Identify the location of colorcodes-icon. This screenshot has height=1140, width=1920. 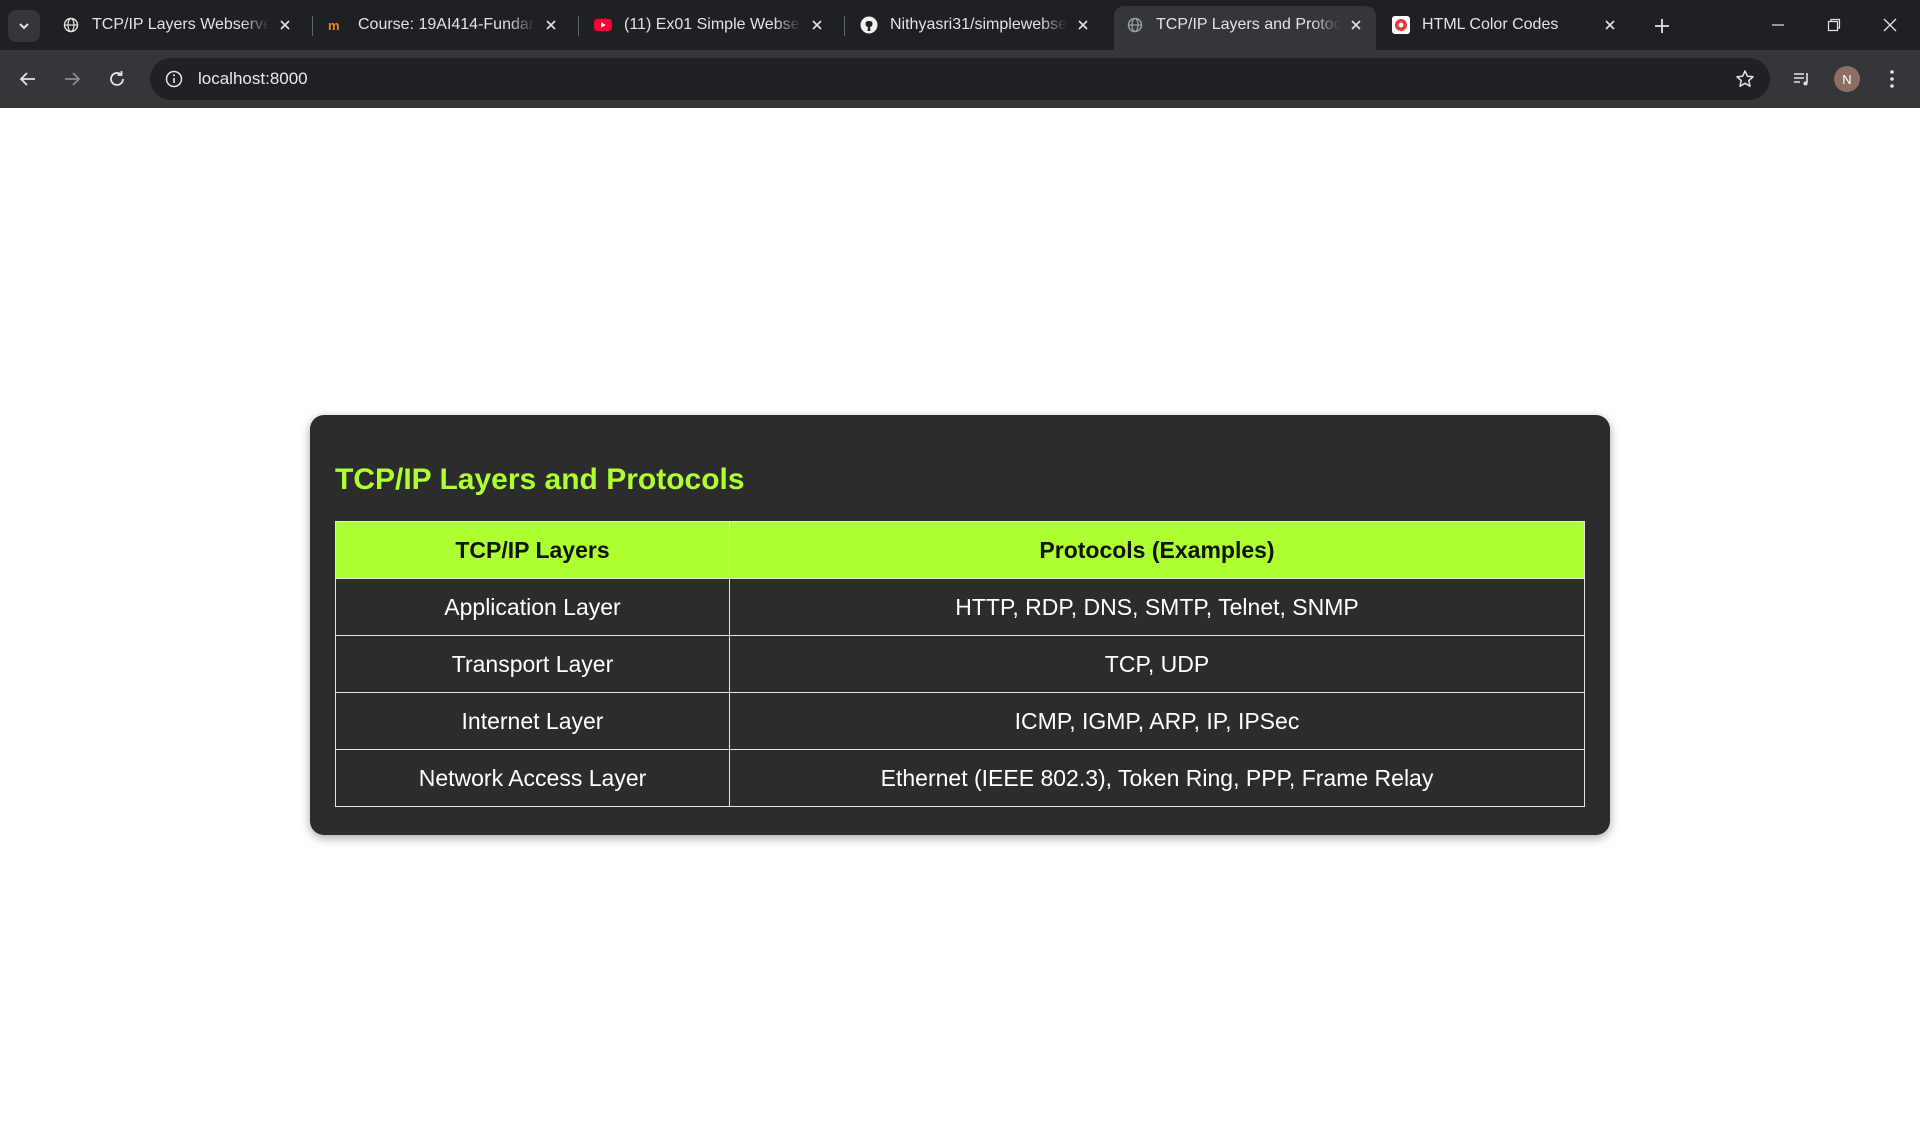
(1401, 25).